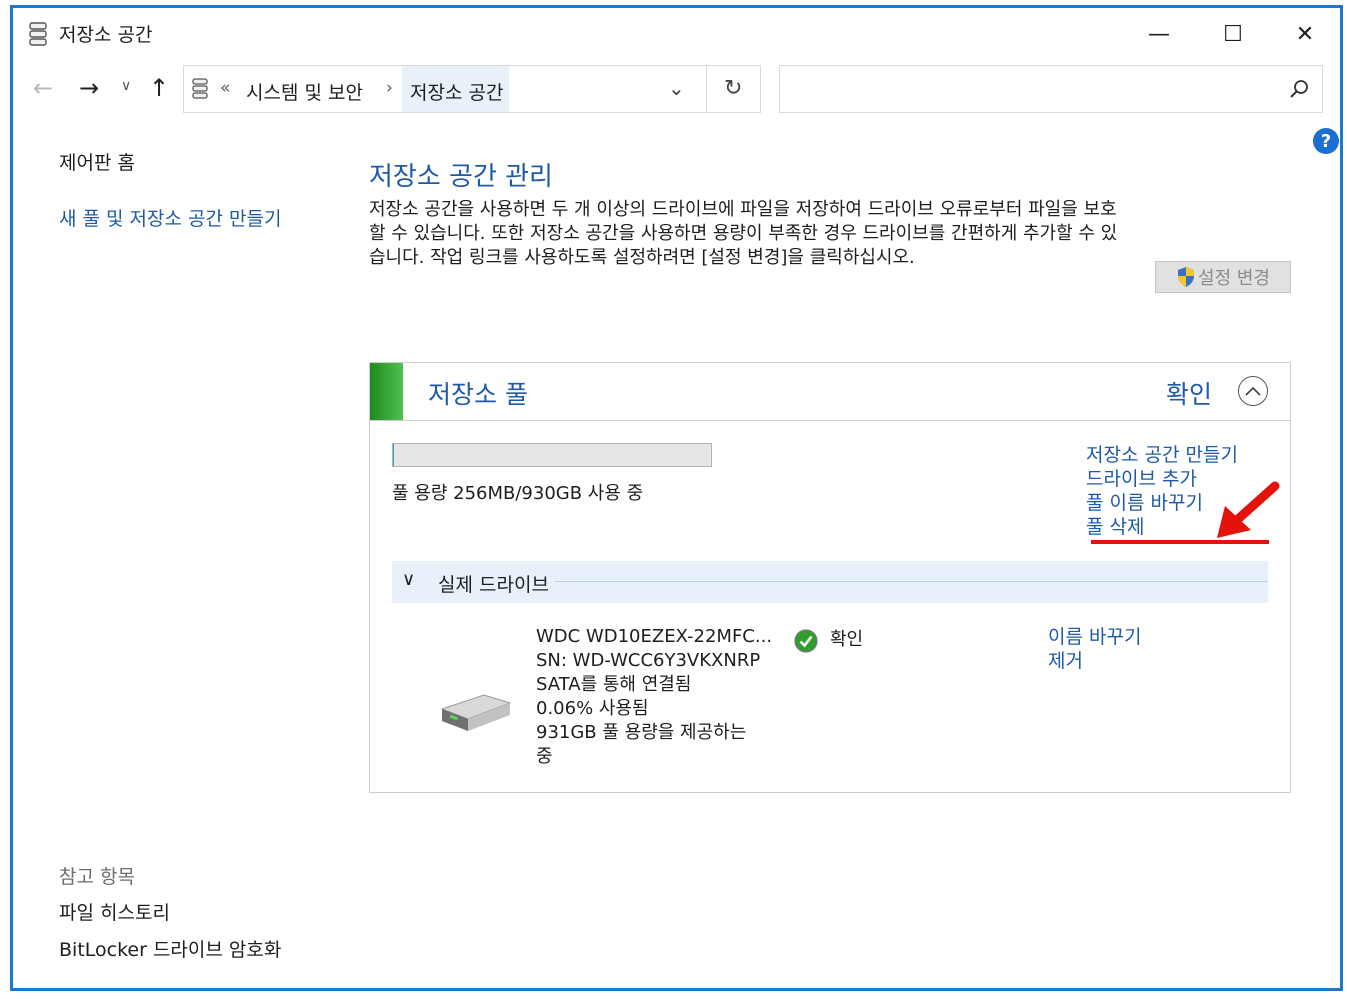 This screenshot has width=1347, height=999. I want to click on title-bar: 저장소 공간 — ☐ ✕, so click(676, 33).